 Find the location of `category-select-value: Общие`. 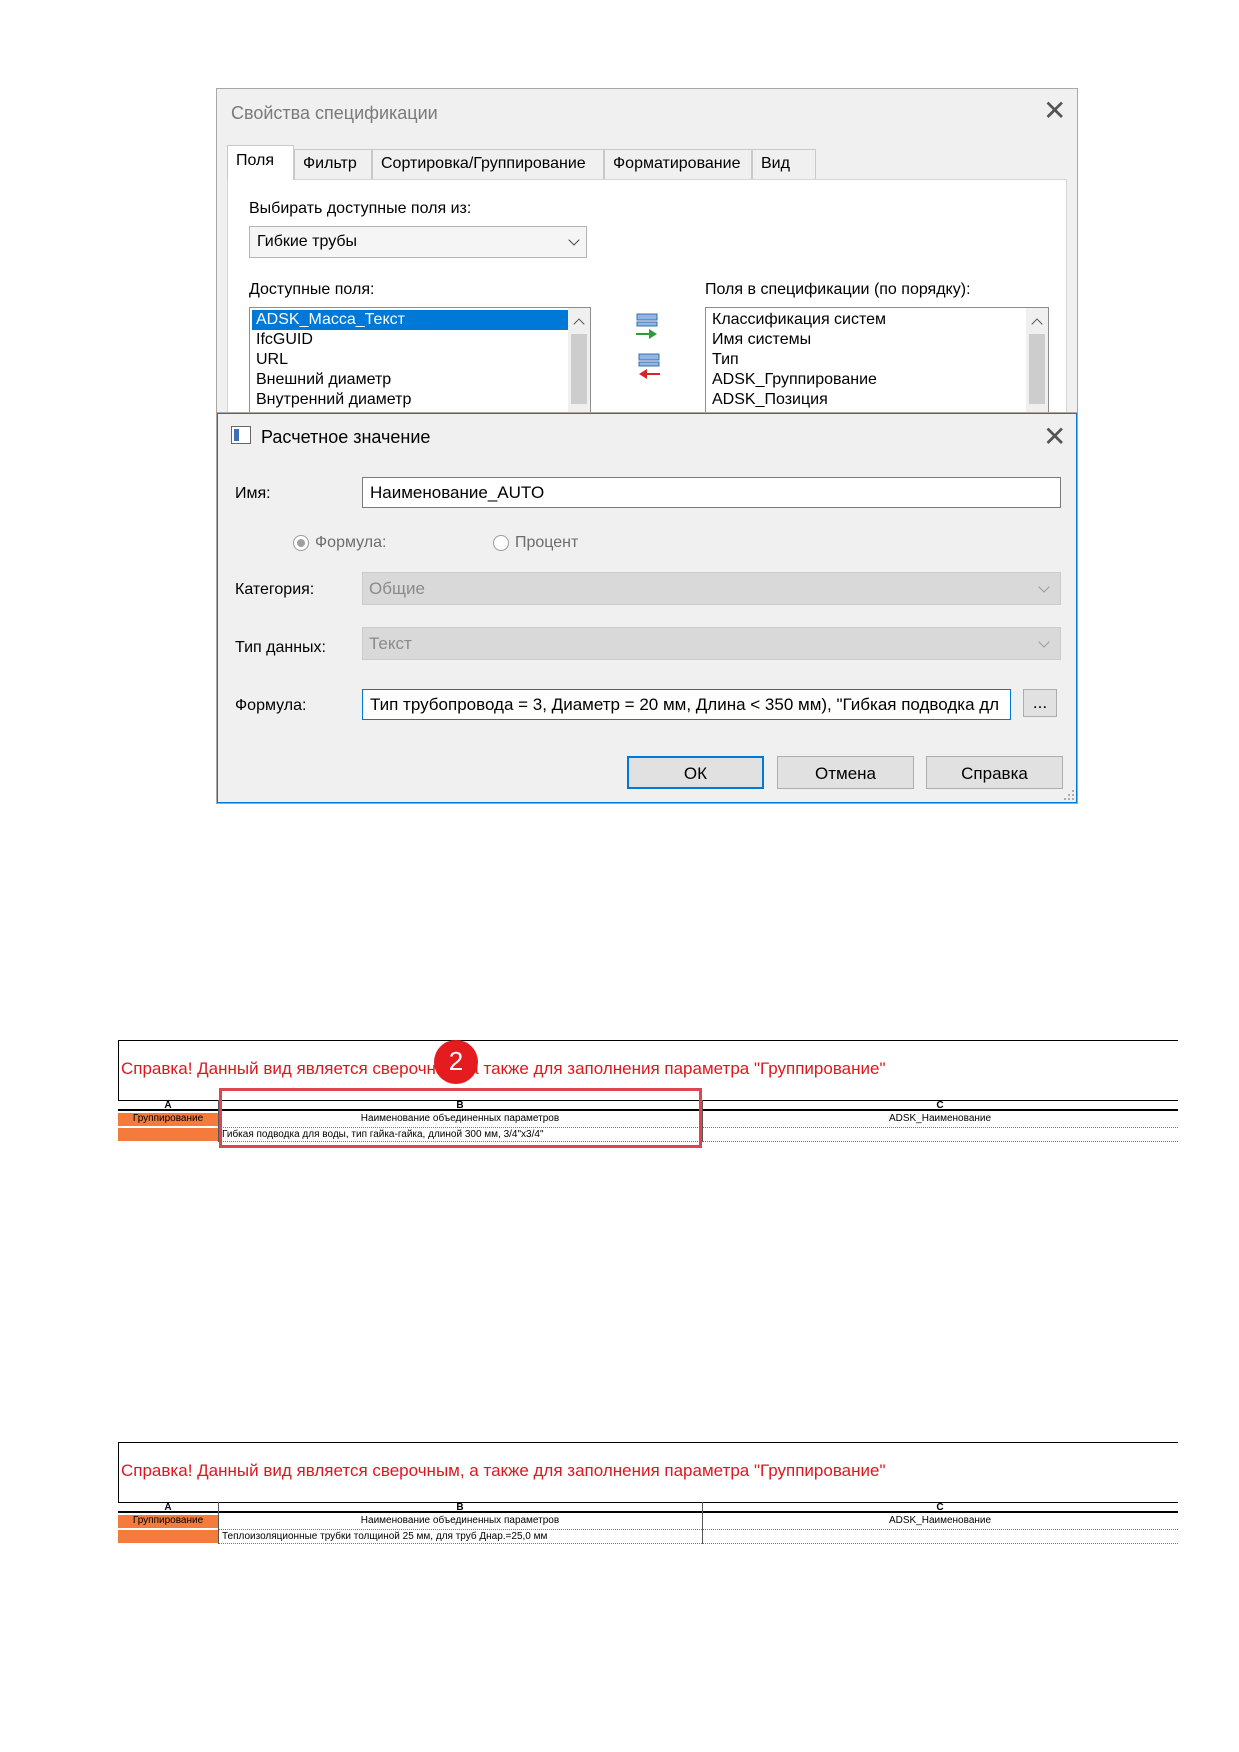

category-select-value: Общие is located at coordinates (397, 588).